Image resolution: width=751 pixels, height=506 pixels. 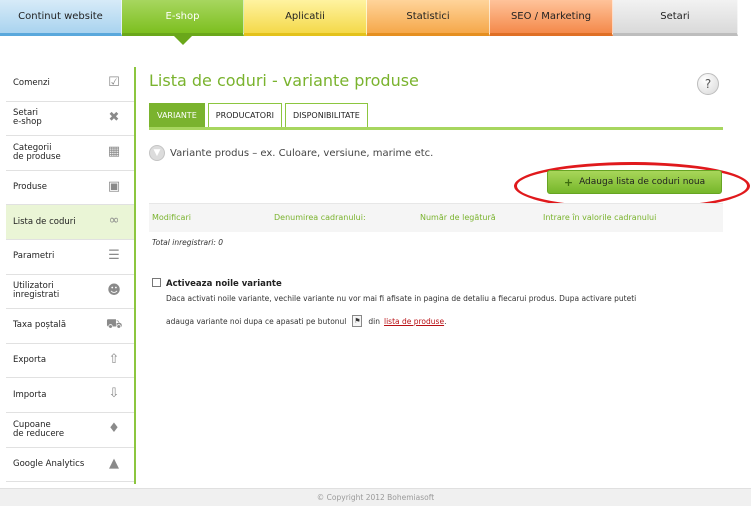 What do you see at coordinates (114, 117) in the screenshot?
I see `tools-icon: ✖` at bounding box center [114, 117].